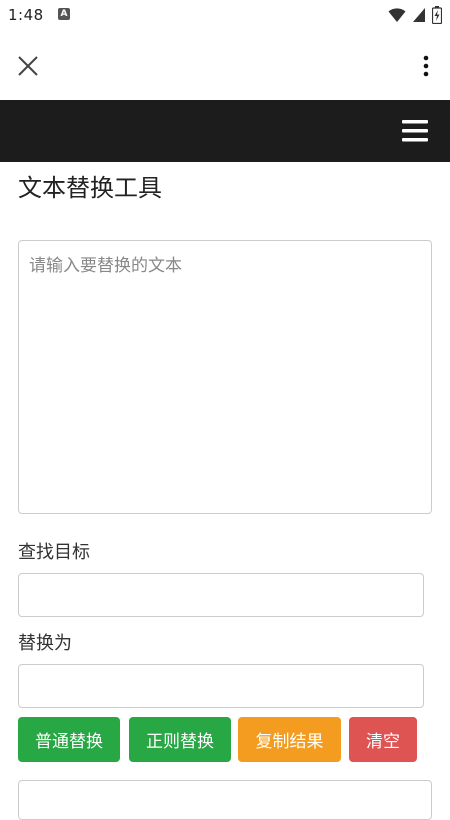 Image resolution: width=450 pixels, height=820 pixels. What do you see at coordinates (289, 739) in the screenshot?
I see `copy-result-button: 复制结果` at bounding box center [289, 739].